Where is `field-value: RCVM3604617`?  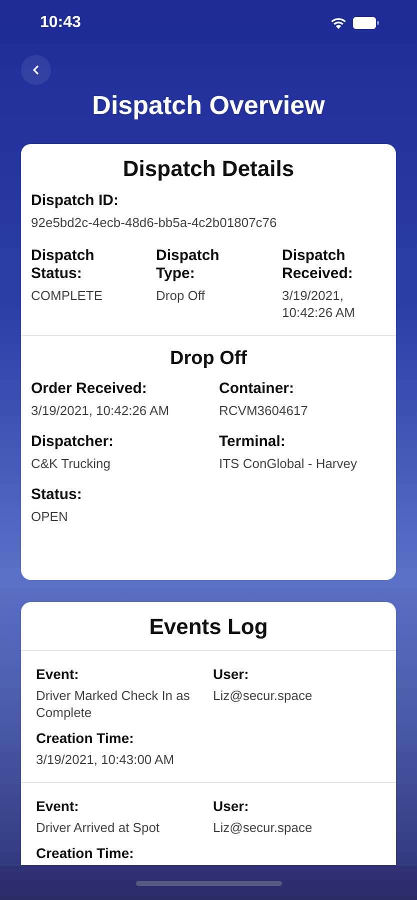 field-value: RCVM3604617 is located at coordinates (264, 410).